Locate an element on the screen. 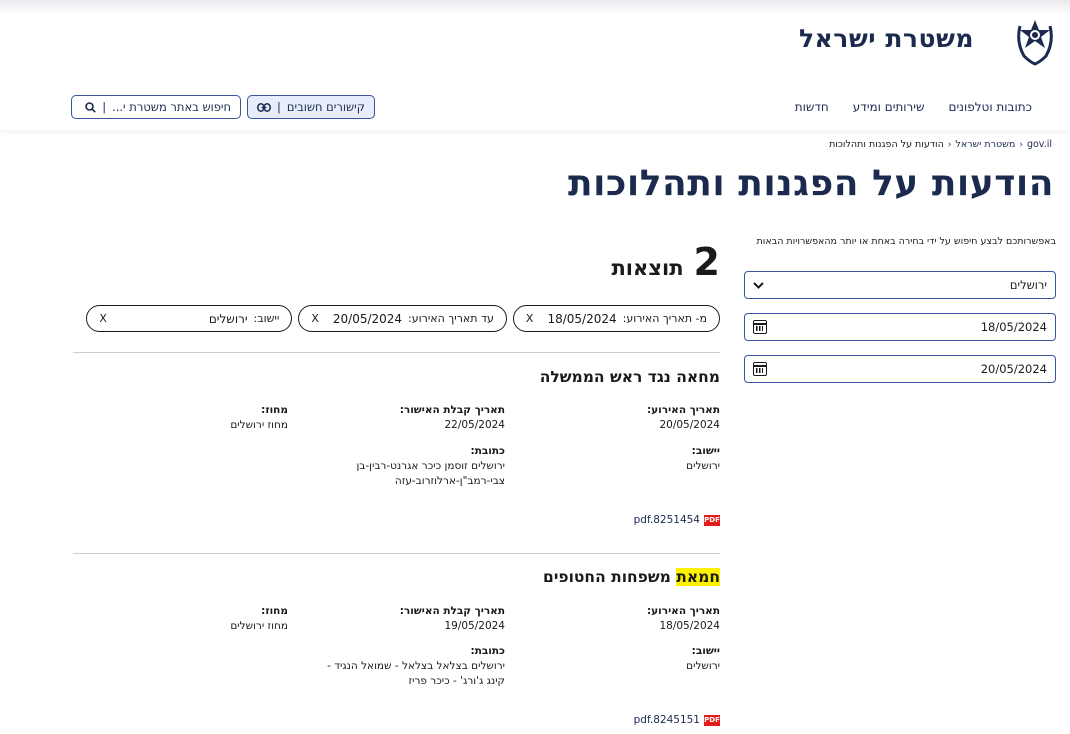  nav-item-news: חדשות is located at coordinates (812, 107).